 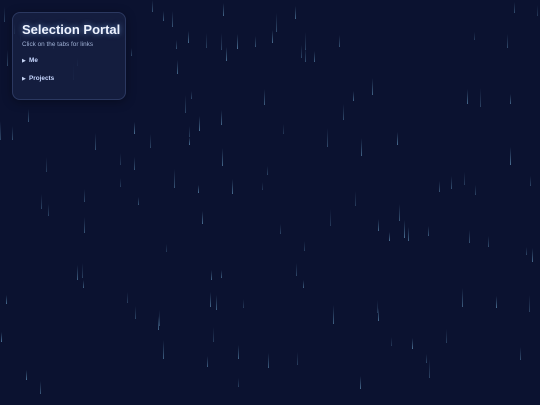 I want to click on tab-projects: ▶ Projects, so click(x=69, y=79).